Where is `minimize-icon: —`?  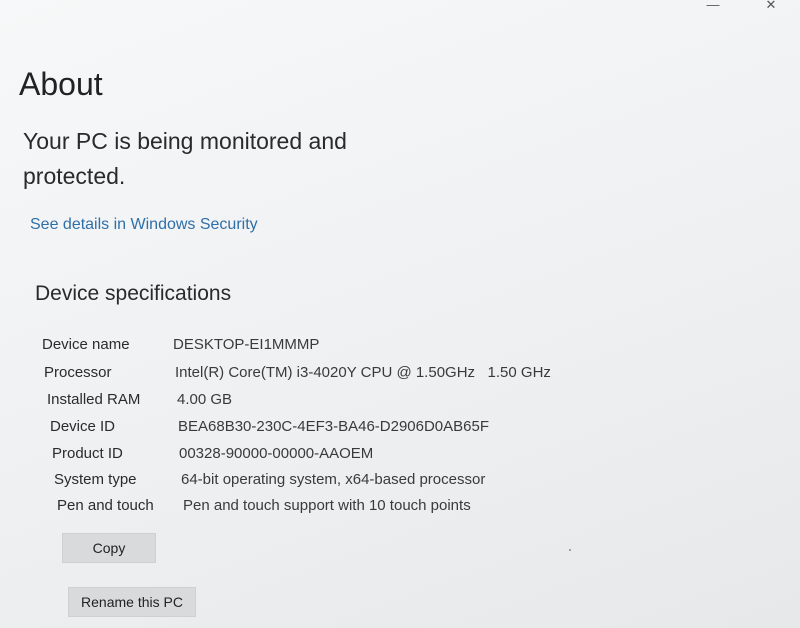 minimize-icon: — is located at coordinates (713, 8).